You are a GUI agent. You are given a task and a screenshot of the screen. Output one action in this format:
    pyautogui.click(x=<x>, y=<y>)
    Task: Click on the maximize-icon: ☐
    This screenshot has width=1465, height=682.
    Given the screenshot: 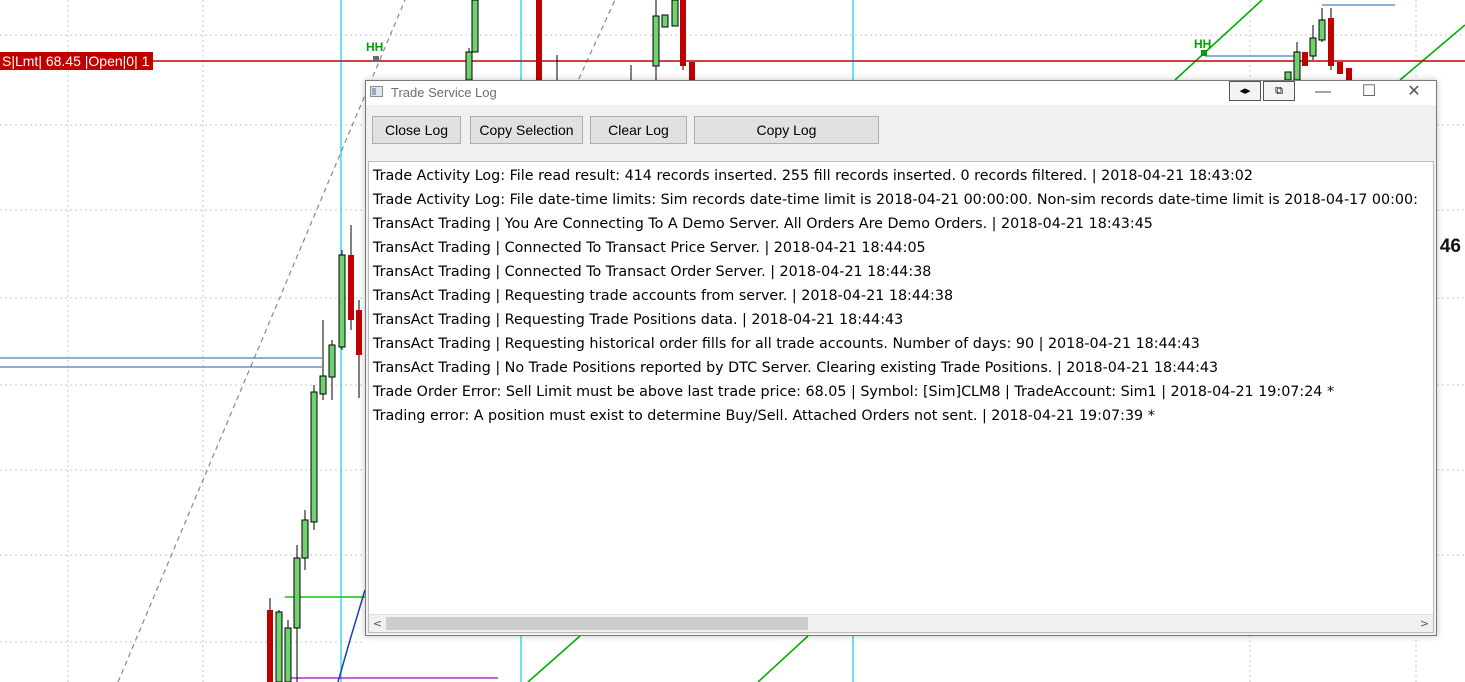 What is the action you would take?
    pyautogui.click(x=1369, y=91)
    